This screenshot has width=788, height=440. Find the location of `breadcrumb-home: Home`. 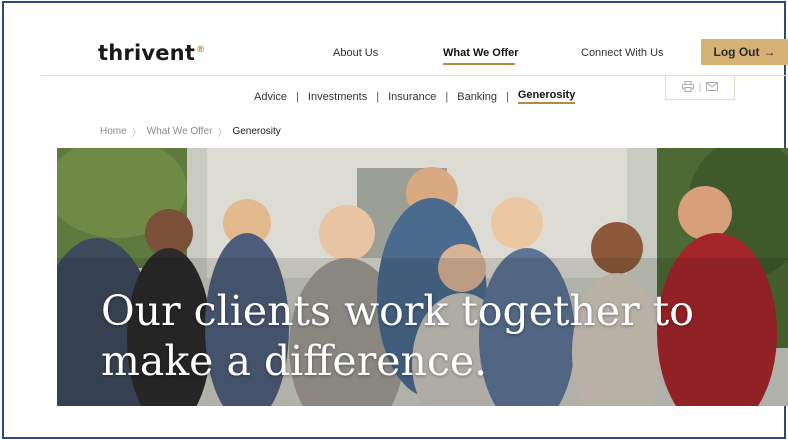

breadcrumb-home: Home is located at coordinates (113, 131).